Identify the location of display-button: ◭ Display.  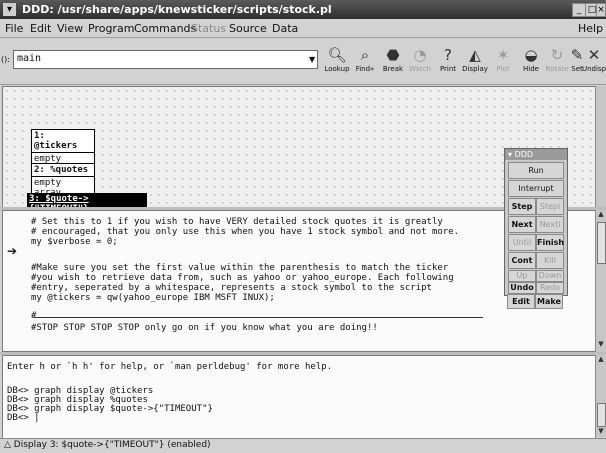
(475, 63).